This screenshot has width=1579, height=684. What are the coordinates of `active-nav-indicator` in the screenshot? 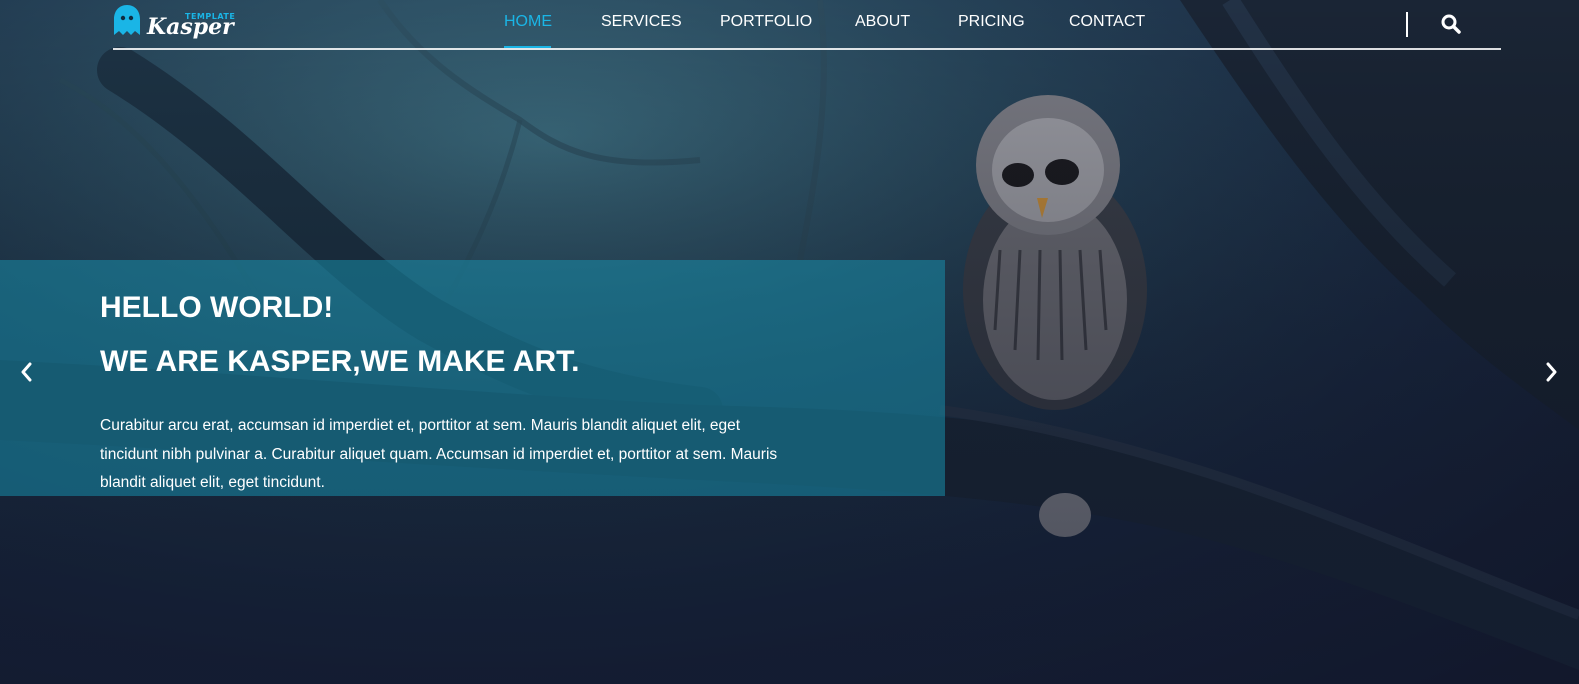 It's located at (527, 47).